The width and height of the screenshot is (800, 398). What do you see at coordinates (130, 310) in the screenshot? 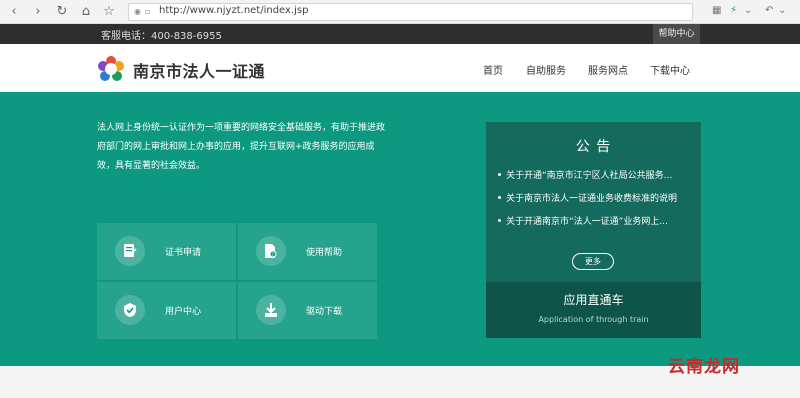
I see `user-center-icon` at bounding box center [130, 310].